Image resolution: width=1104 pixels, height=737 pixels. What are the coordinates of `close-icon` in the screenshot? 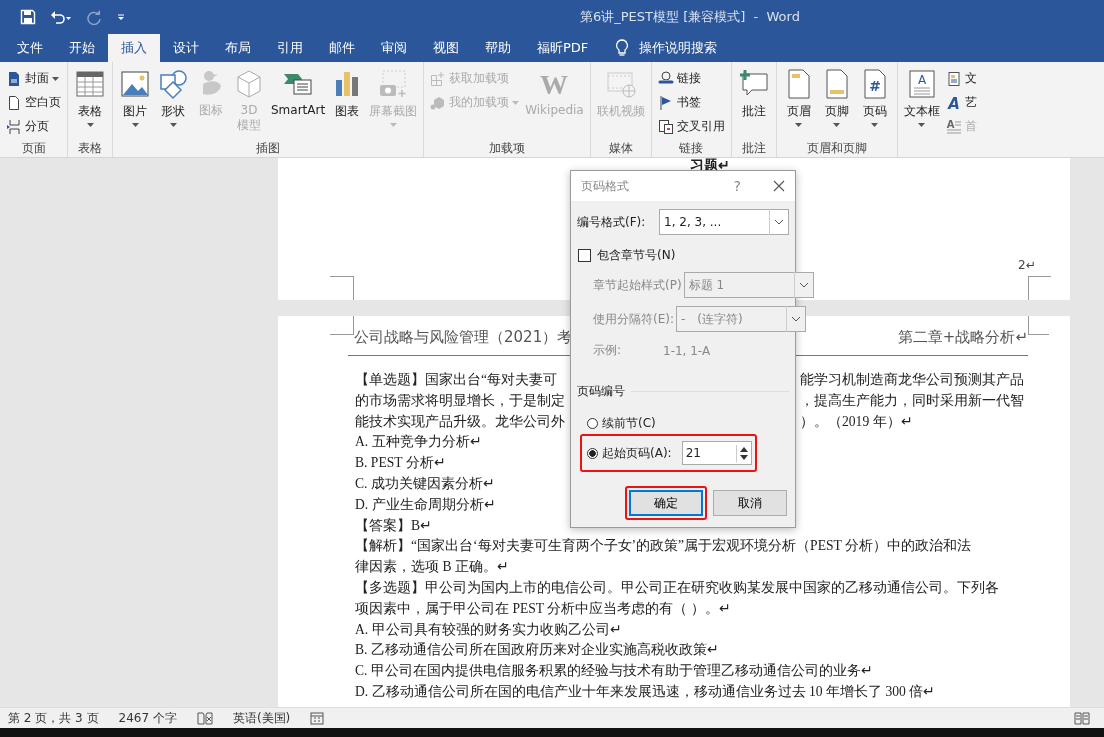 It's located at (779, 186).